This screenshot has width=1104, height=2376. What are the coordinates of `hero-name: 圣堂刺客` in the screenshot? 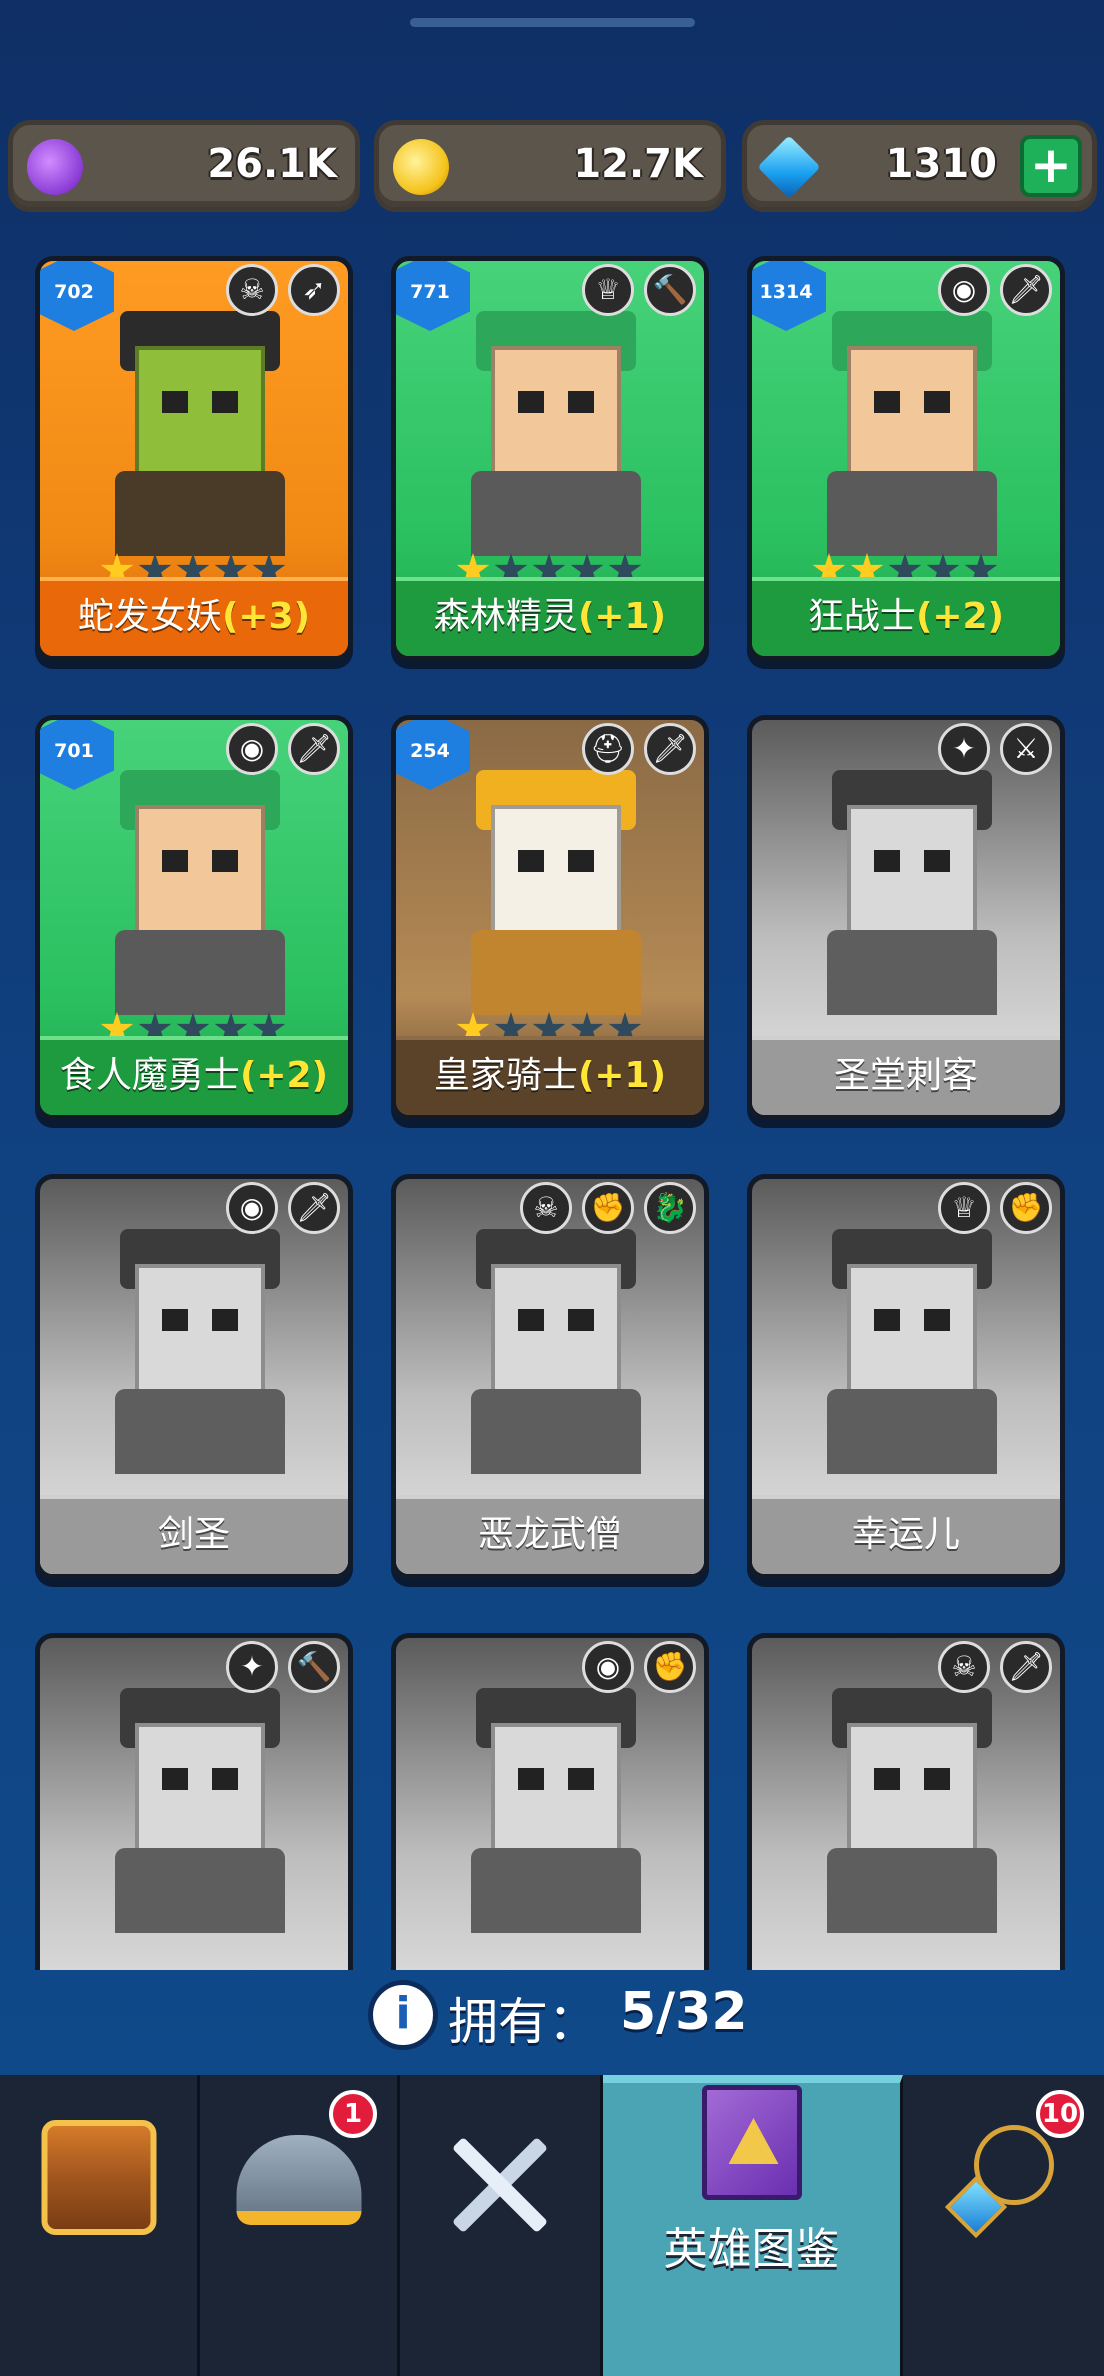 It's located at (905, 1075).